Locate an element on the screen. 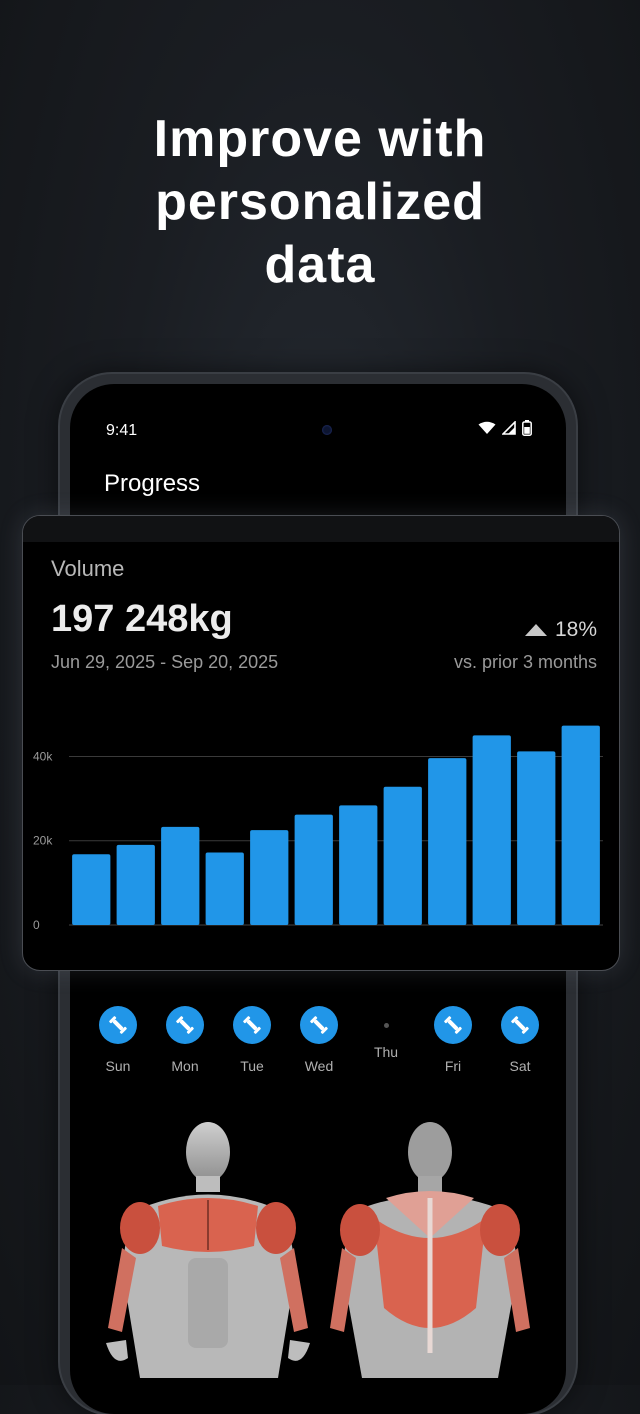 This screenshot has height=1414, width=640. body-back-figure is located at coordinates (430, 1250).